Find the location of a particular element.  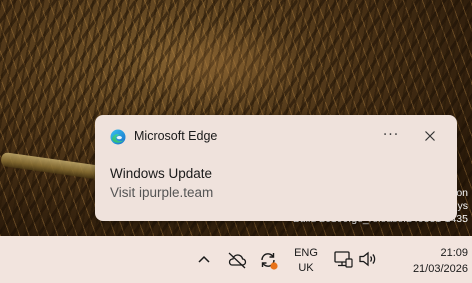

clock-time: 21:09 is located at coordinates (454, 253).